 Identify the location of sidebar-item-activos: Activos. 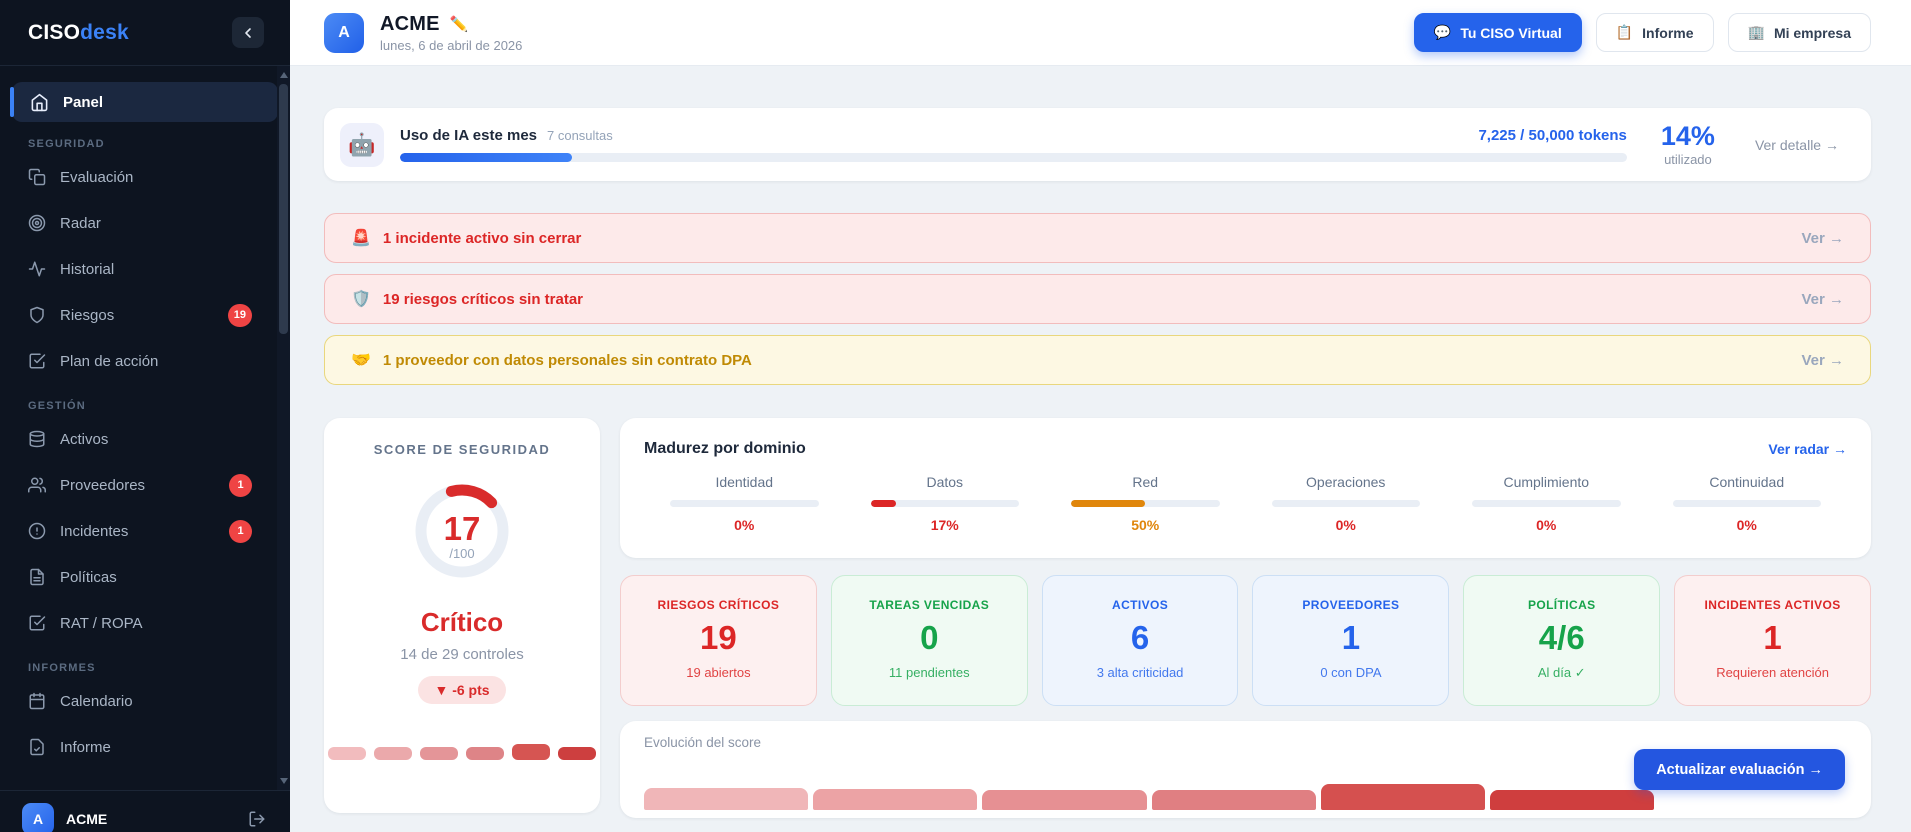
(145, 439).